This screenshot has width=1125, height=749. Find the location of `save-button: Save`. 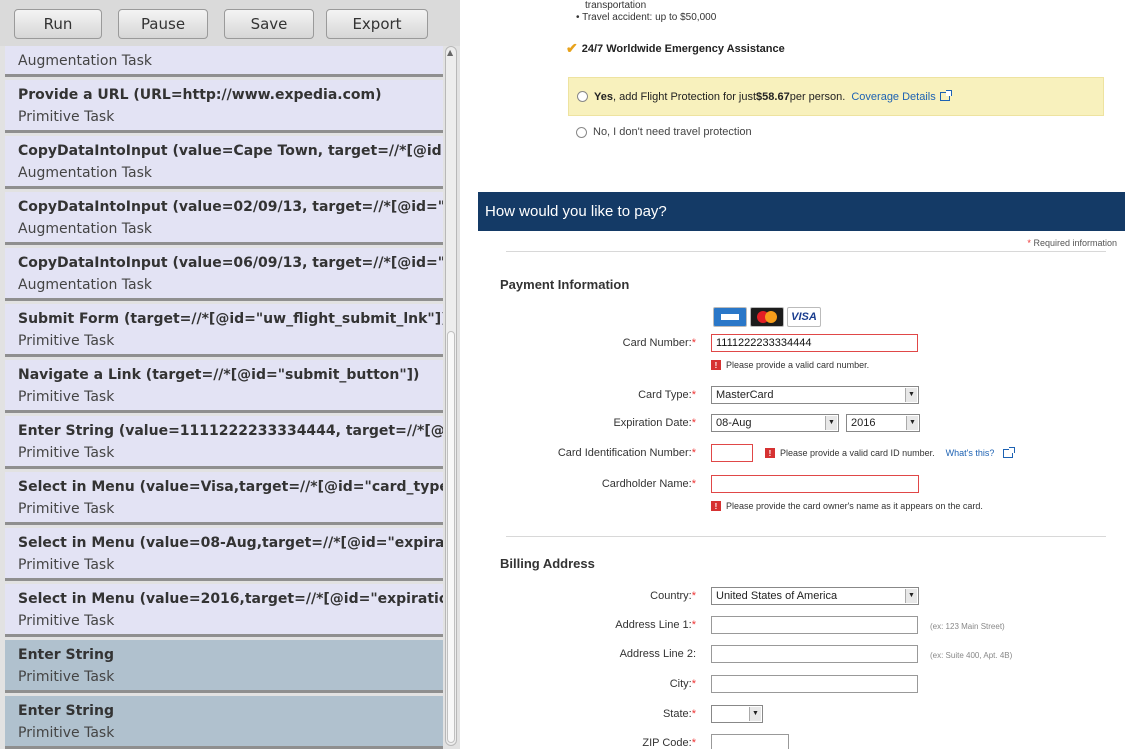

save-button: Save is located at coordinates (269, 24).